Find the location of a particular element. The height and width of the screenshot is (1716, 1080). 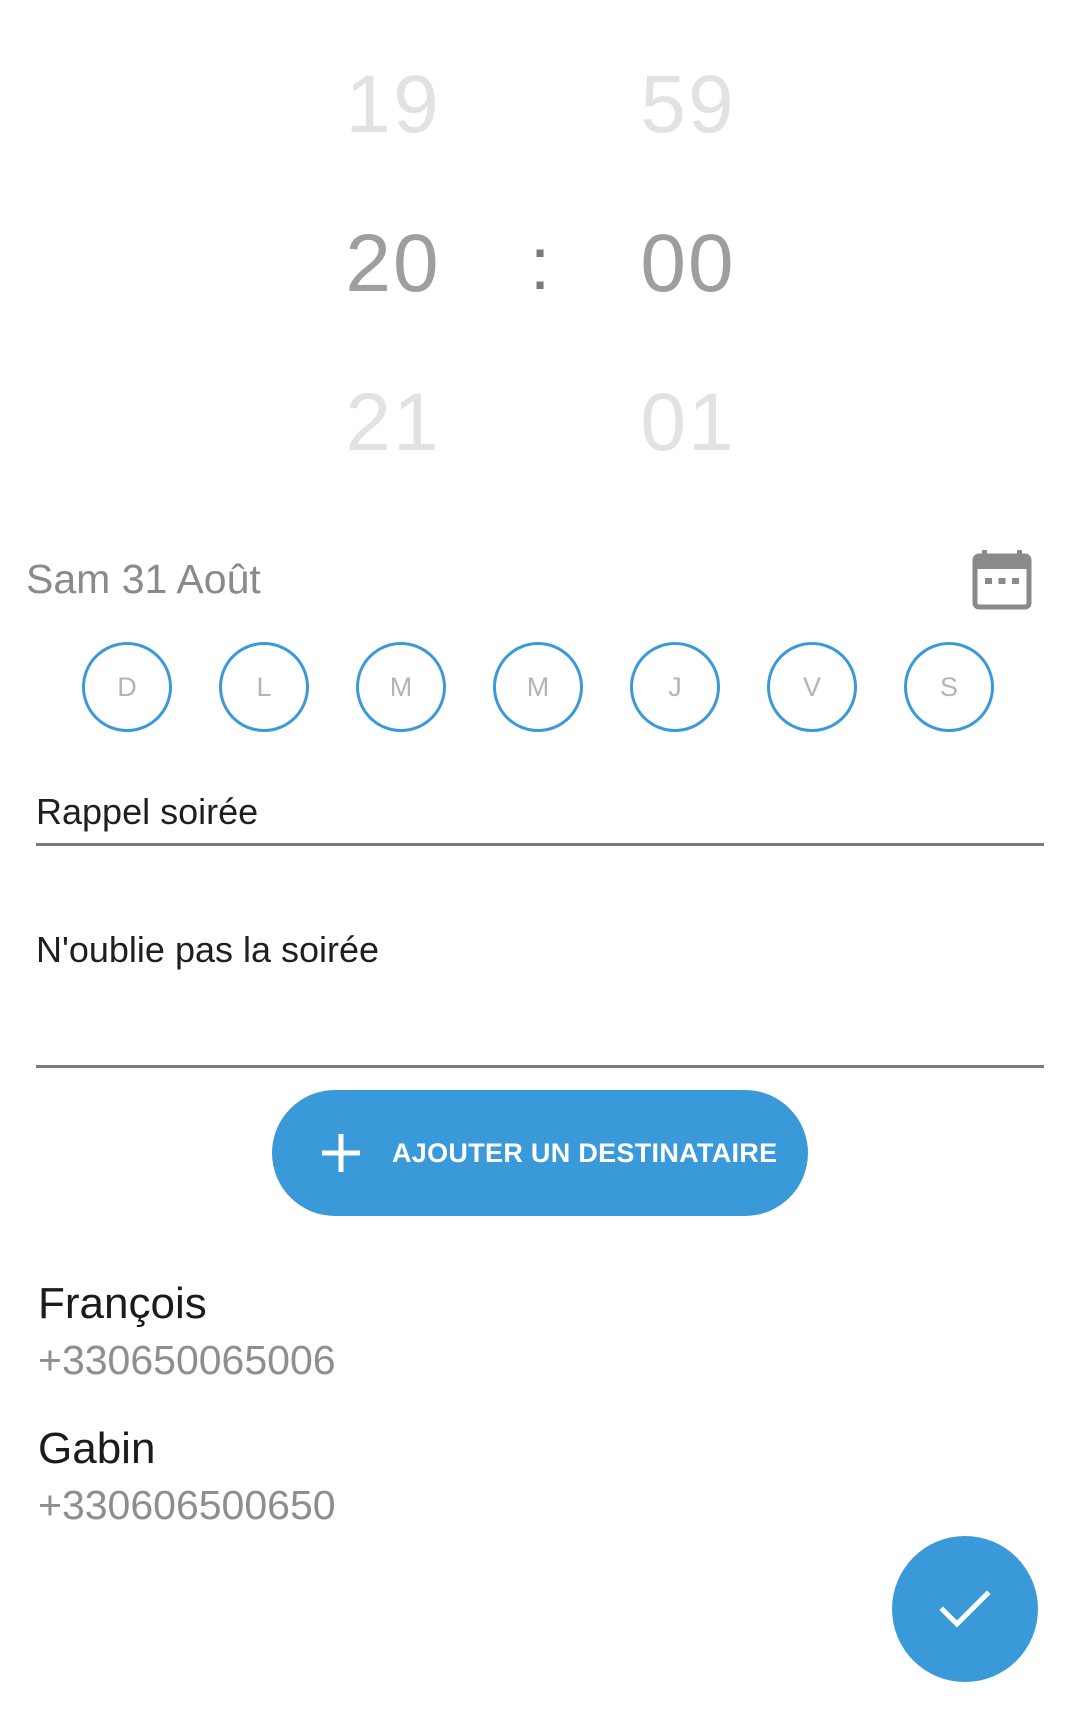

check-icon is located at coordinates (965, 1609).